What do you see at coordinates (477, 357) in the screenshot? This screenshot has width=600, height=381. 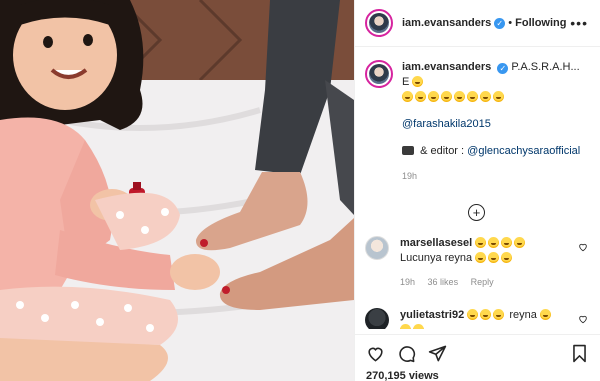 I see `post-actions: 270,195 views` at bounding box center [477, 357].